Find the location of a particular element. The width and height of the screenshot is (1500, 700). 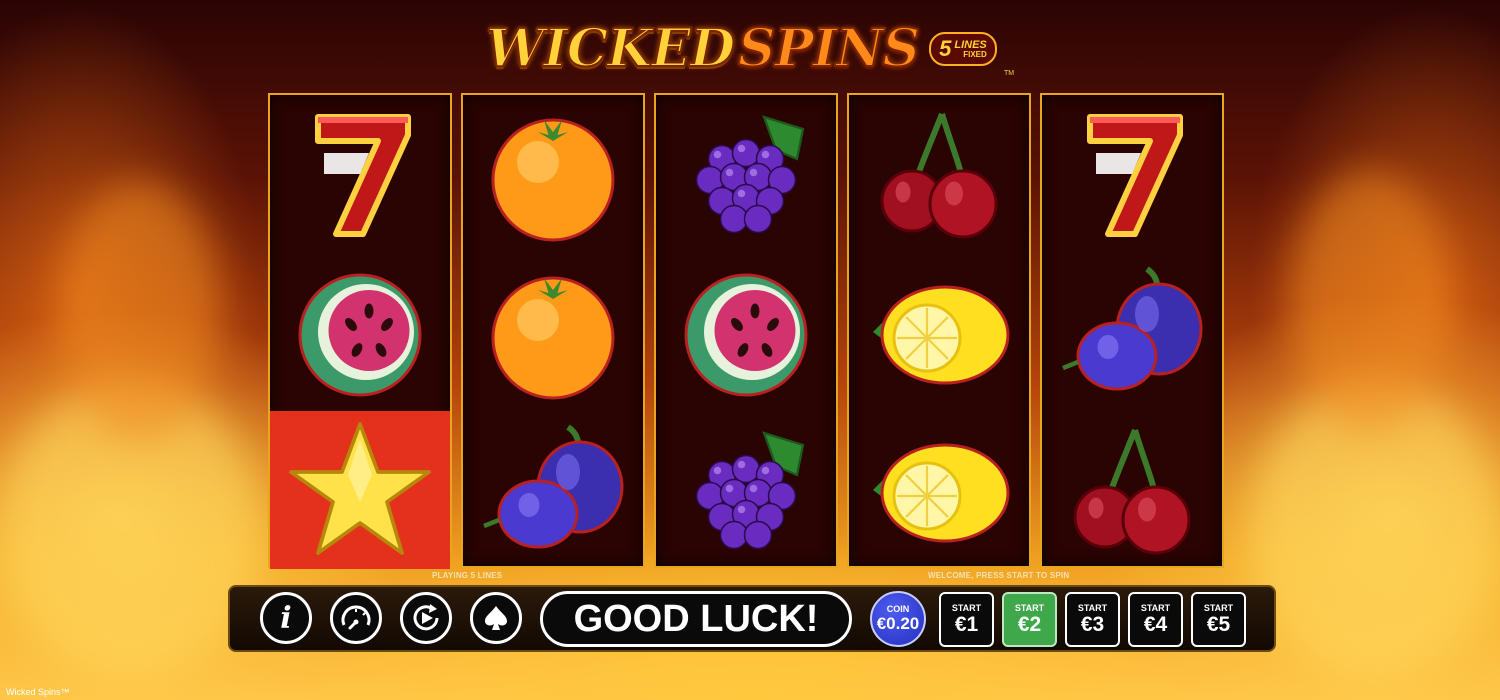

message-display: GOOD LUCK! is located at coordinates (696, 619).